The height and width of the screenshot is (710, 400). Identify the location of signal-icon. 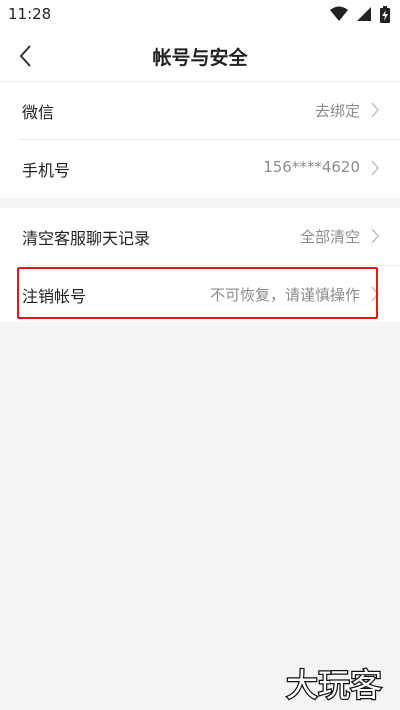
(363, 14).